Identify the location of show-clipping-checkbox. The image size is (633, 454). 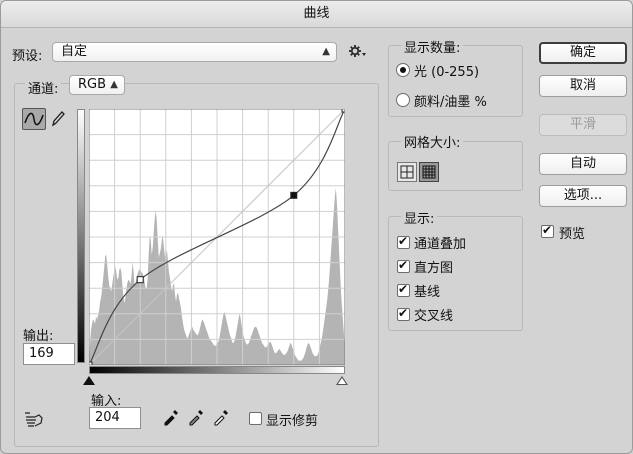
(255, 418).